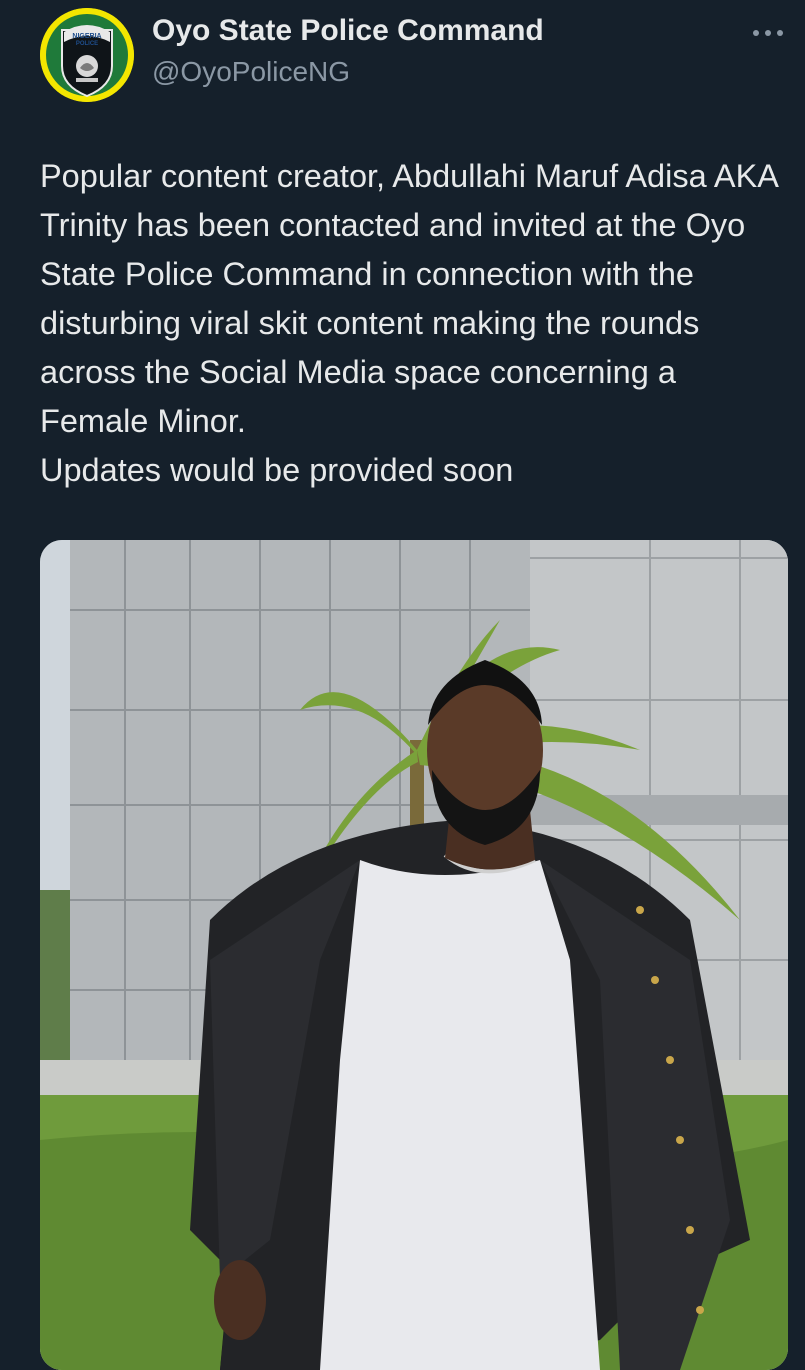  I want to click on author-name: Oyo State Police Command, so click(348, 31).